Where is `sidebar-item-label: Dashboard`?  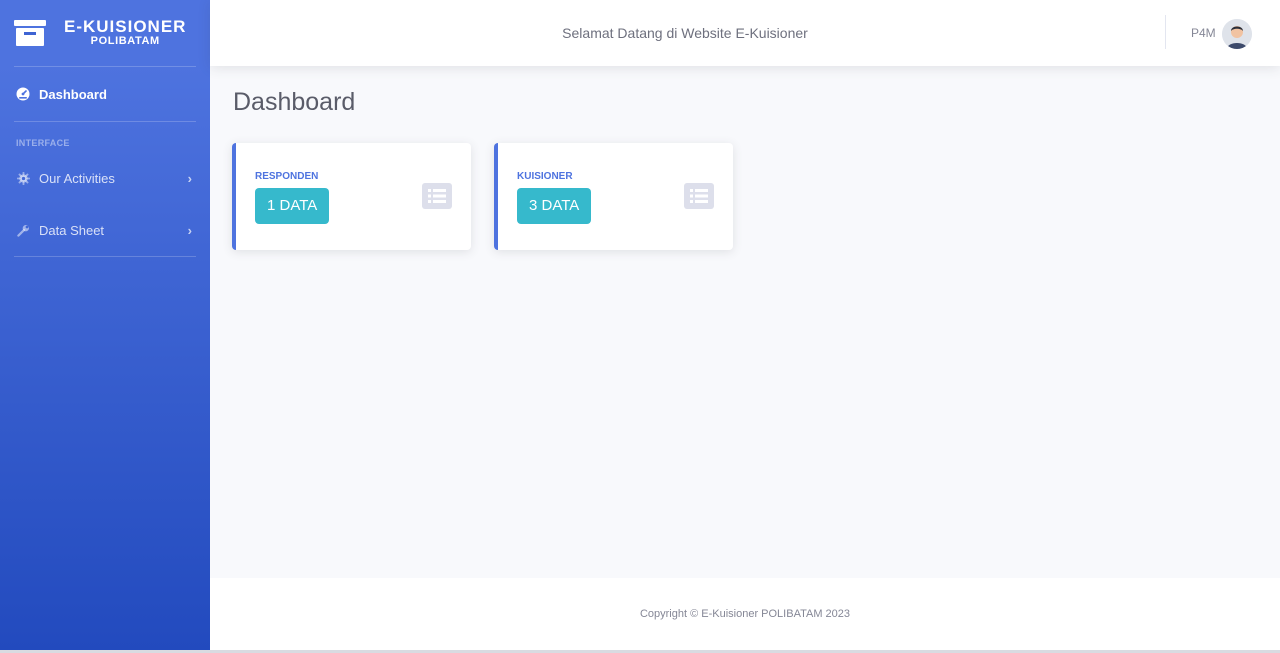 sidebar-item-label: Dashboard is located at coordinates (73, 94).